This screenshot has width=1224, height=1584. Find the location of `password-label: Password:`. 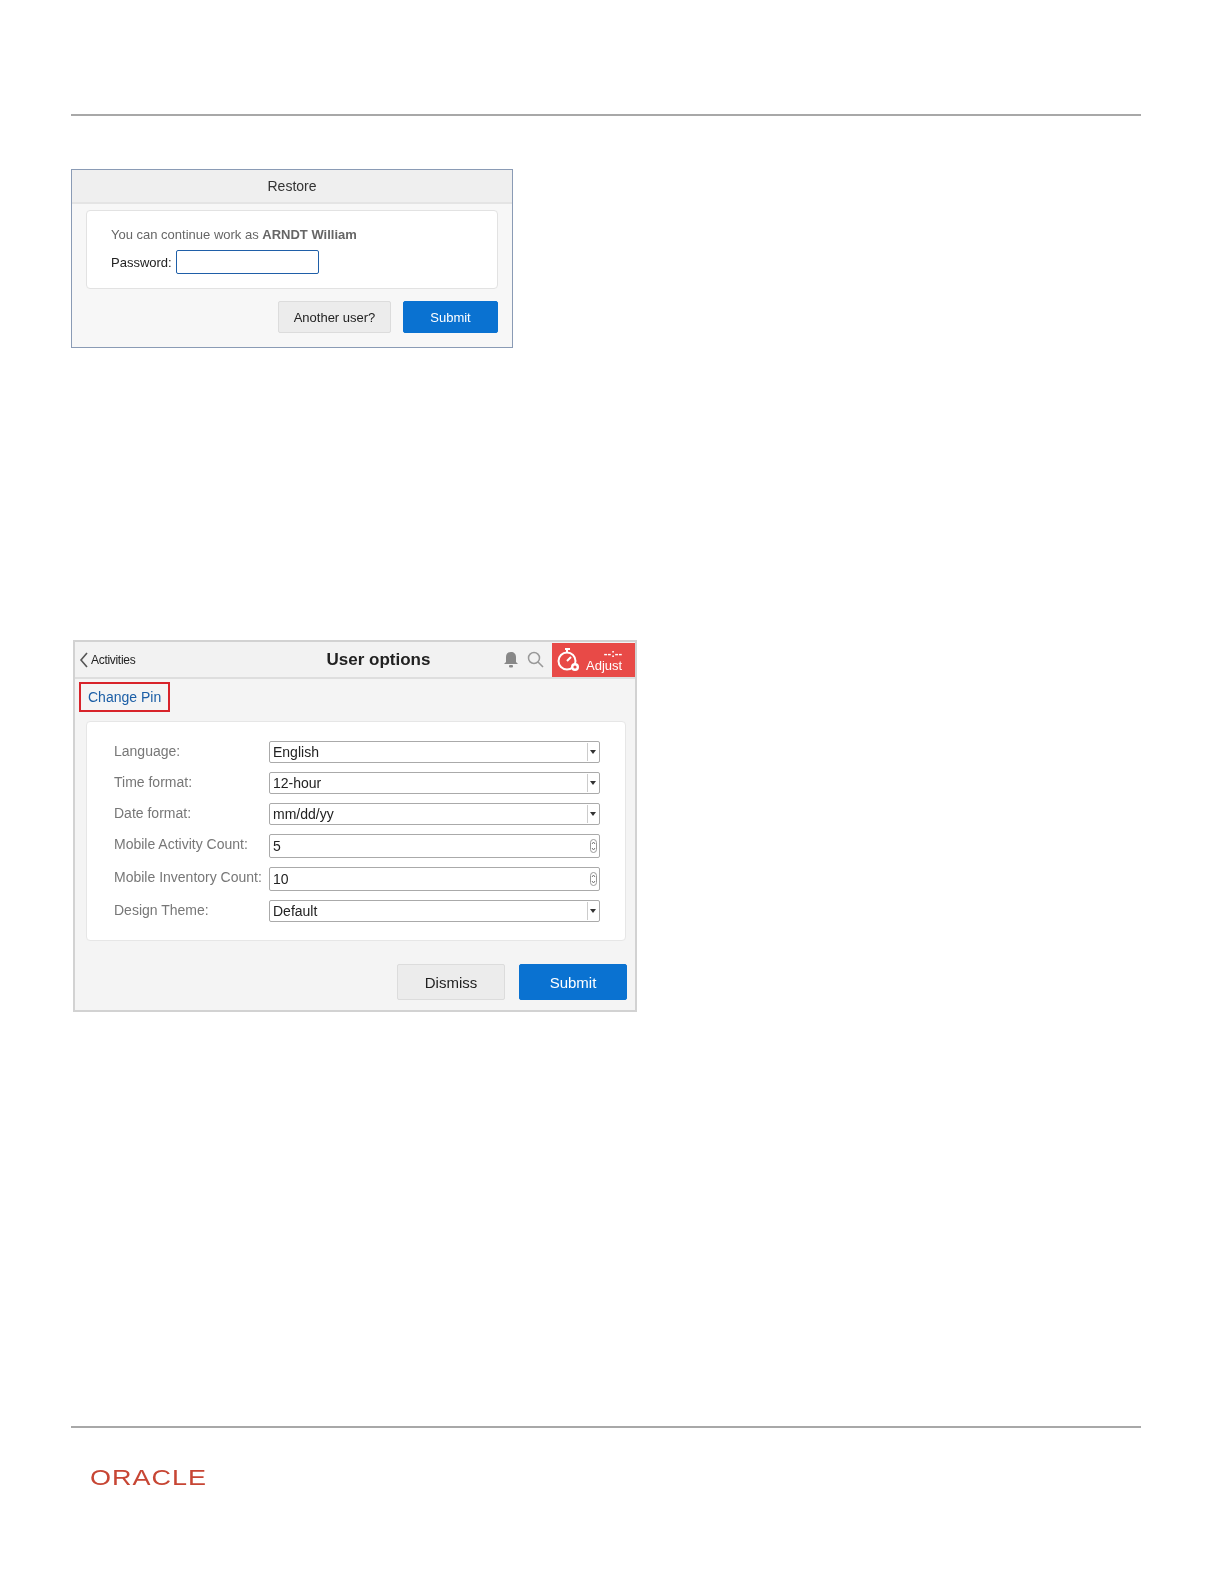

password-label: Password: is located at coordinates (141, 262).